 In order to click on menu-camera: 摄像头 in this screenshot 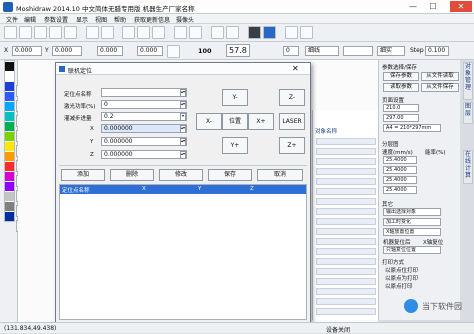, I will do `click(185, 19)`.